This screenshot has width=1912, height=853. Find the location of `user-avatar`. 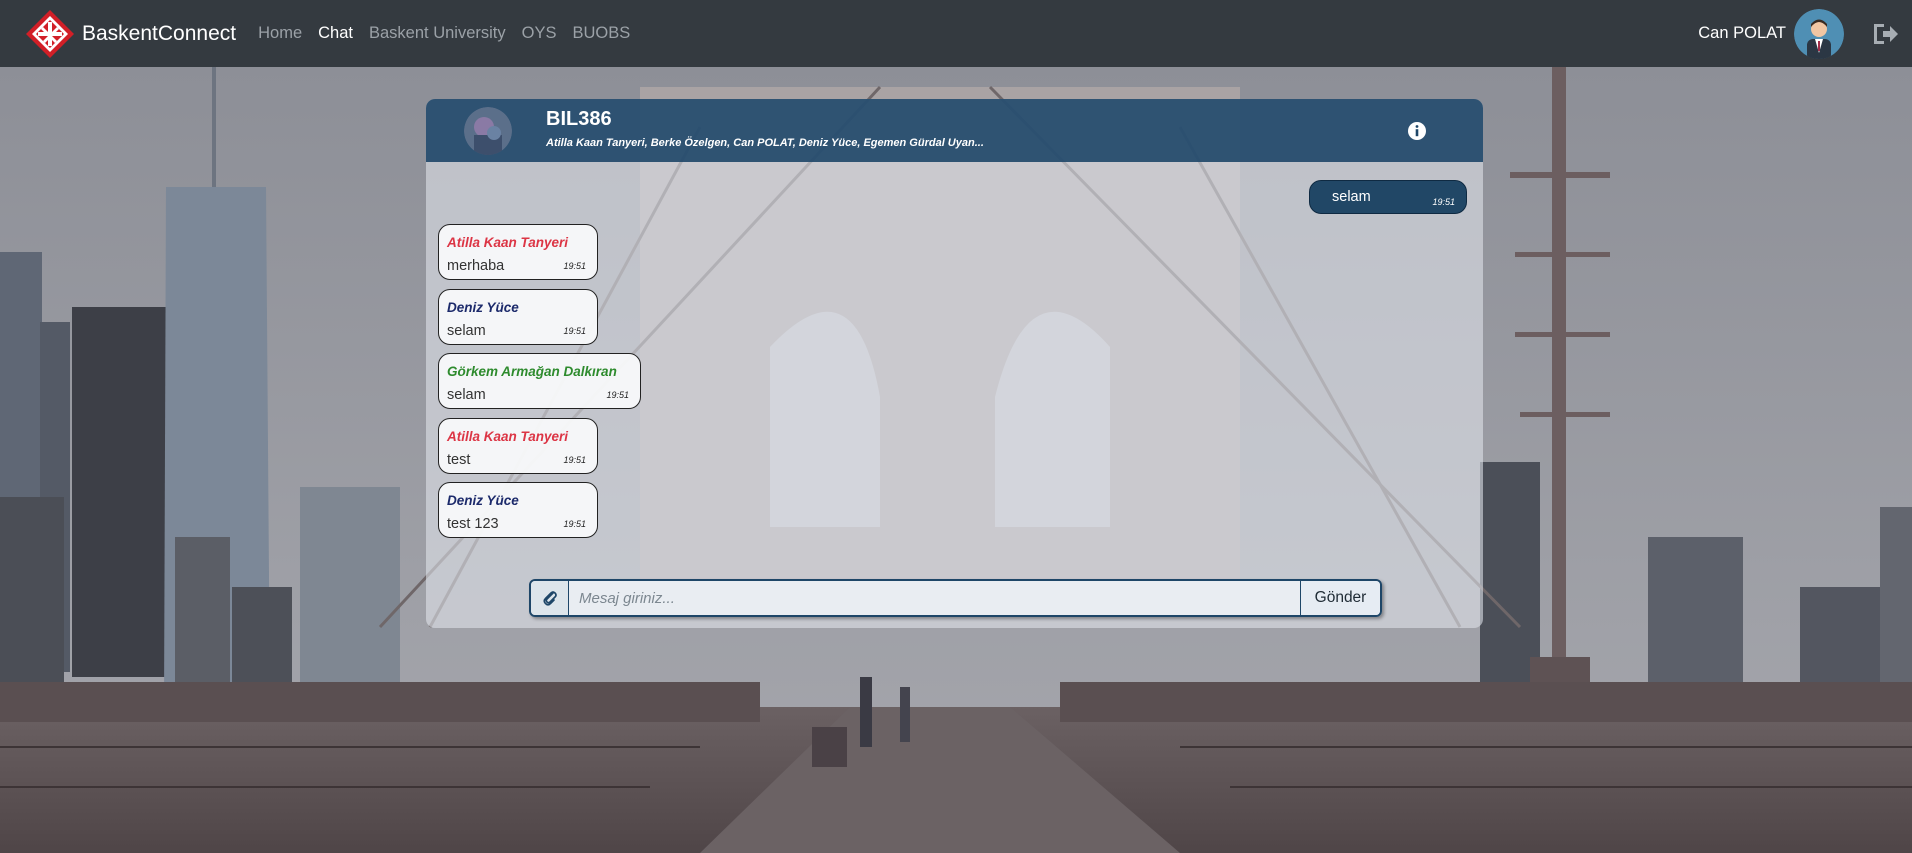

user-avatar is located at coordinates (1819, 33).